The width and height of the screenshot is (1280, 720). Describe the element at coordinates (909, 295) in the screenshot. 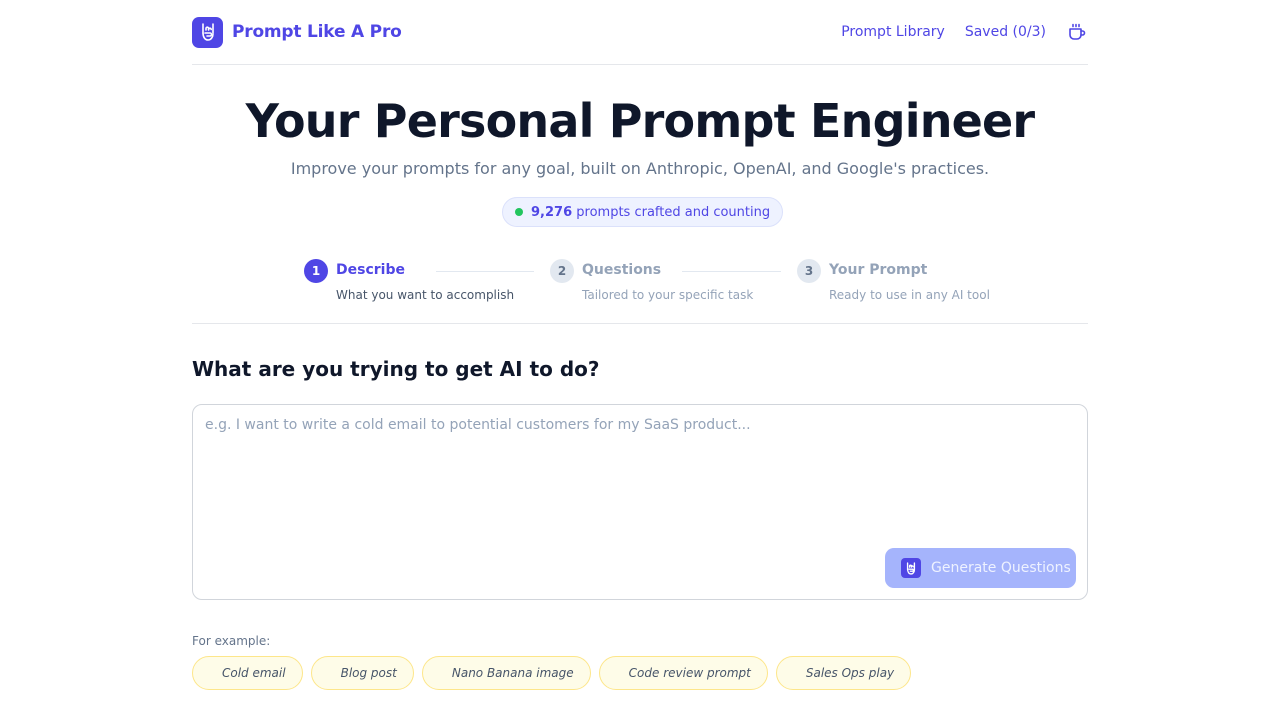

I see `step-description: Ready to use in any AI tool` at that location.